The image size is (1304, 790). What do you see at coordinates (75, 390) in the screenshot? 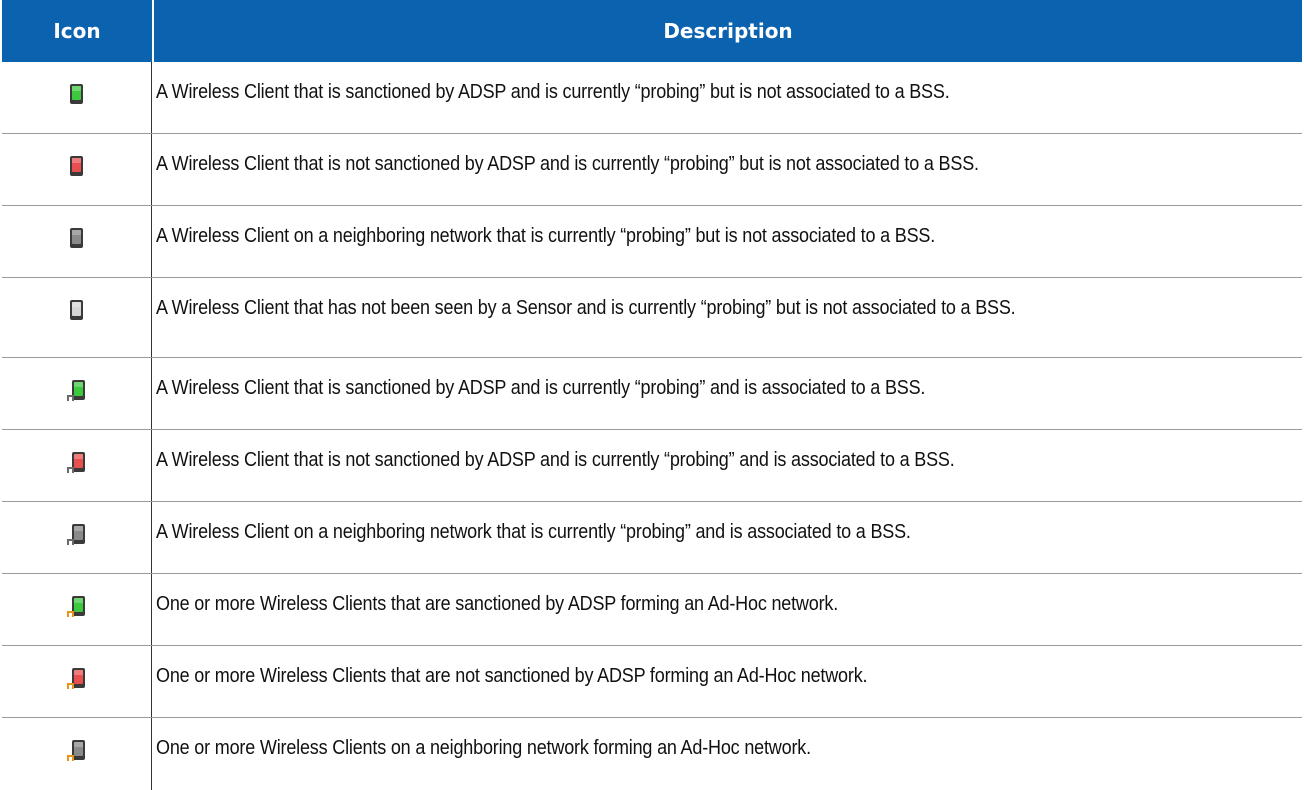
I see `client-associated-sanctioned-icon` at bounding box center [75, 390].